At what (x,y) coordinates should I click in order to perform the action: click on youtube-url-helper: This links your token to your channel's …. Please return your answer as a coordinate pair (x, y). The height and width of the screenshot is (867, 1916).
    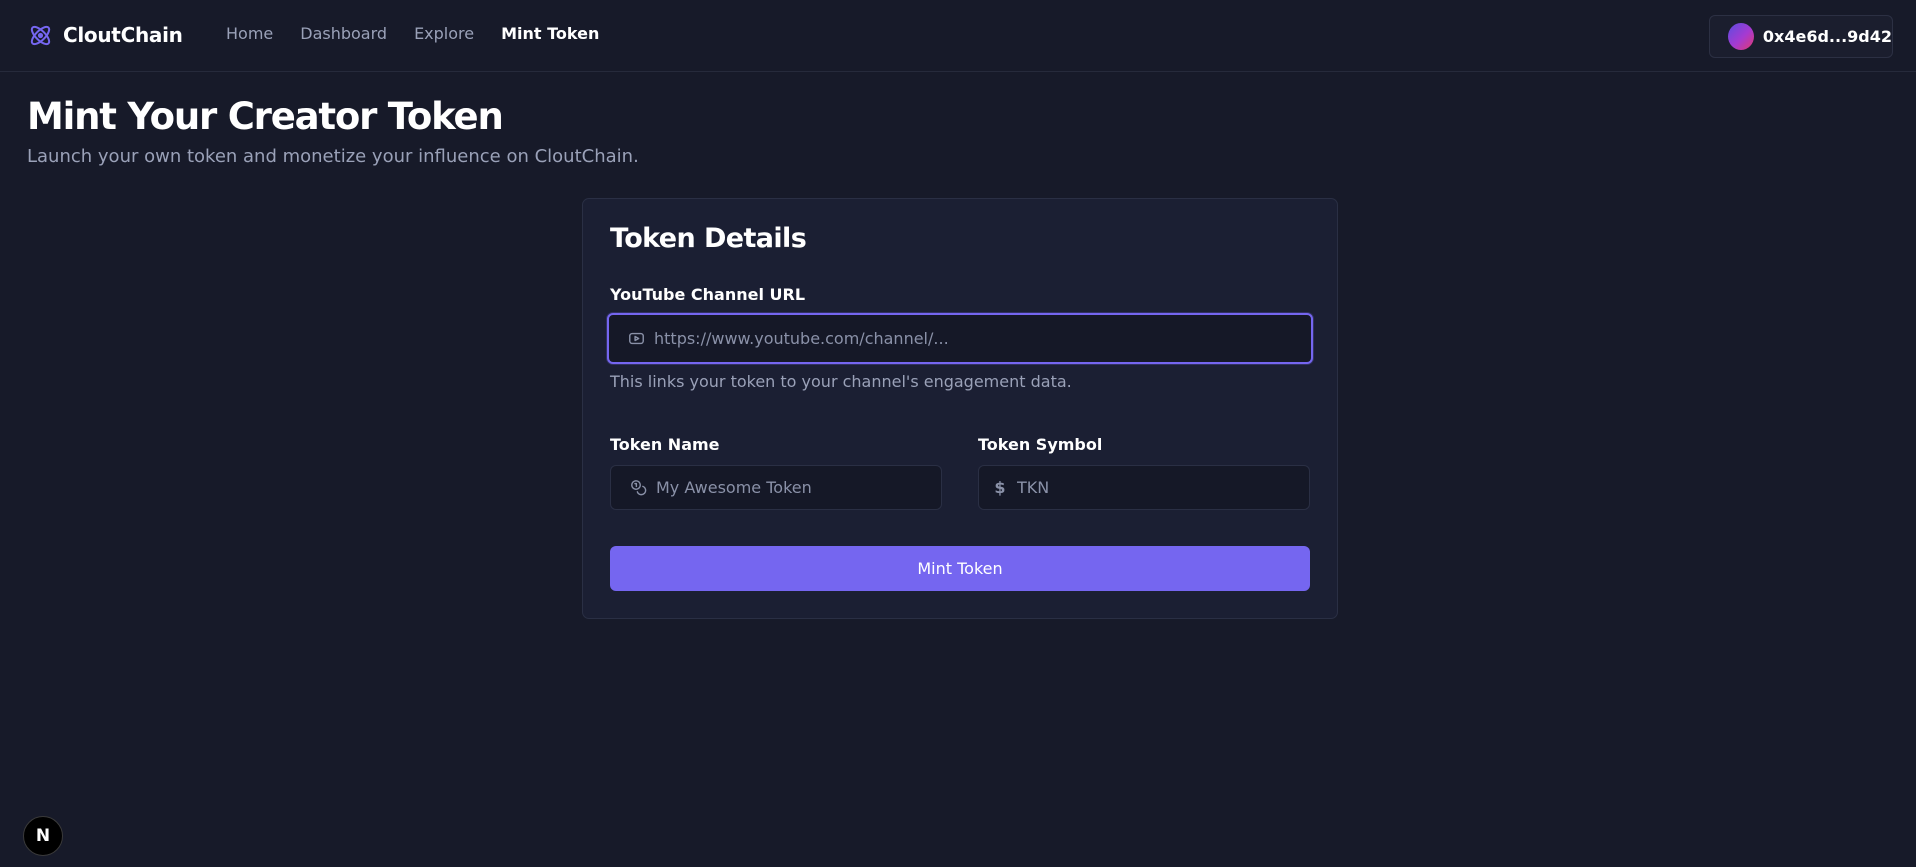
    Looking at the image, I should click on (841, 381).